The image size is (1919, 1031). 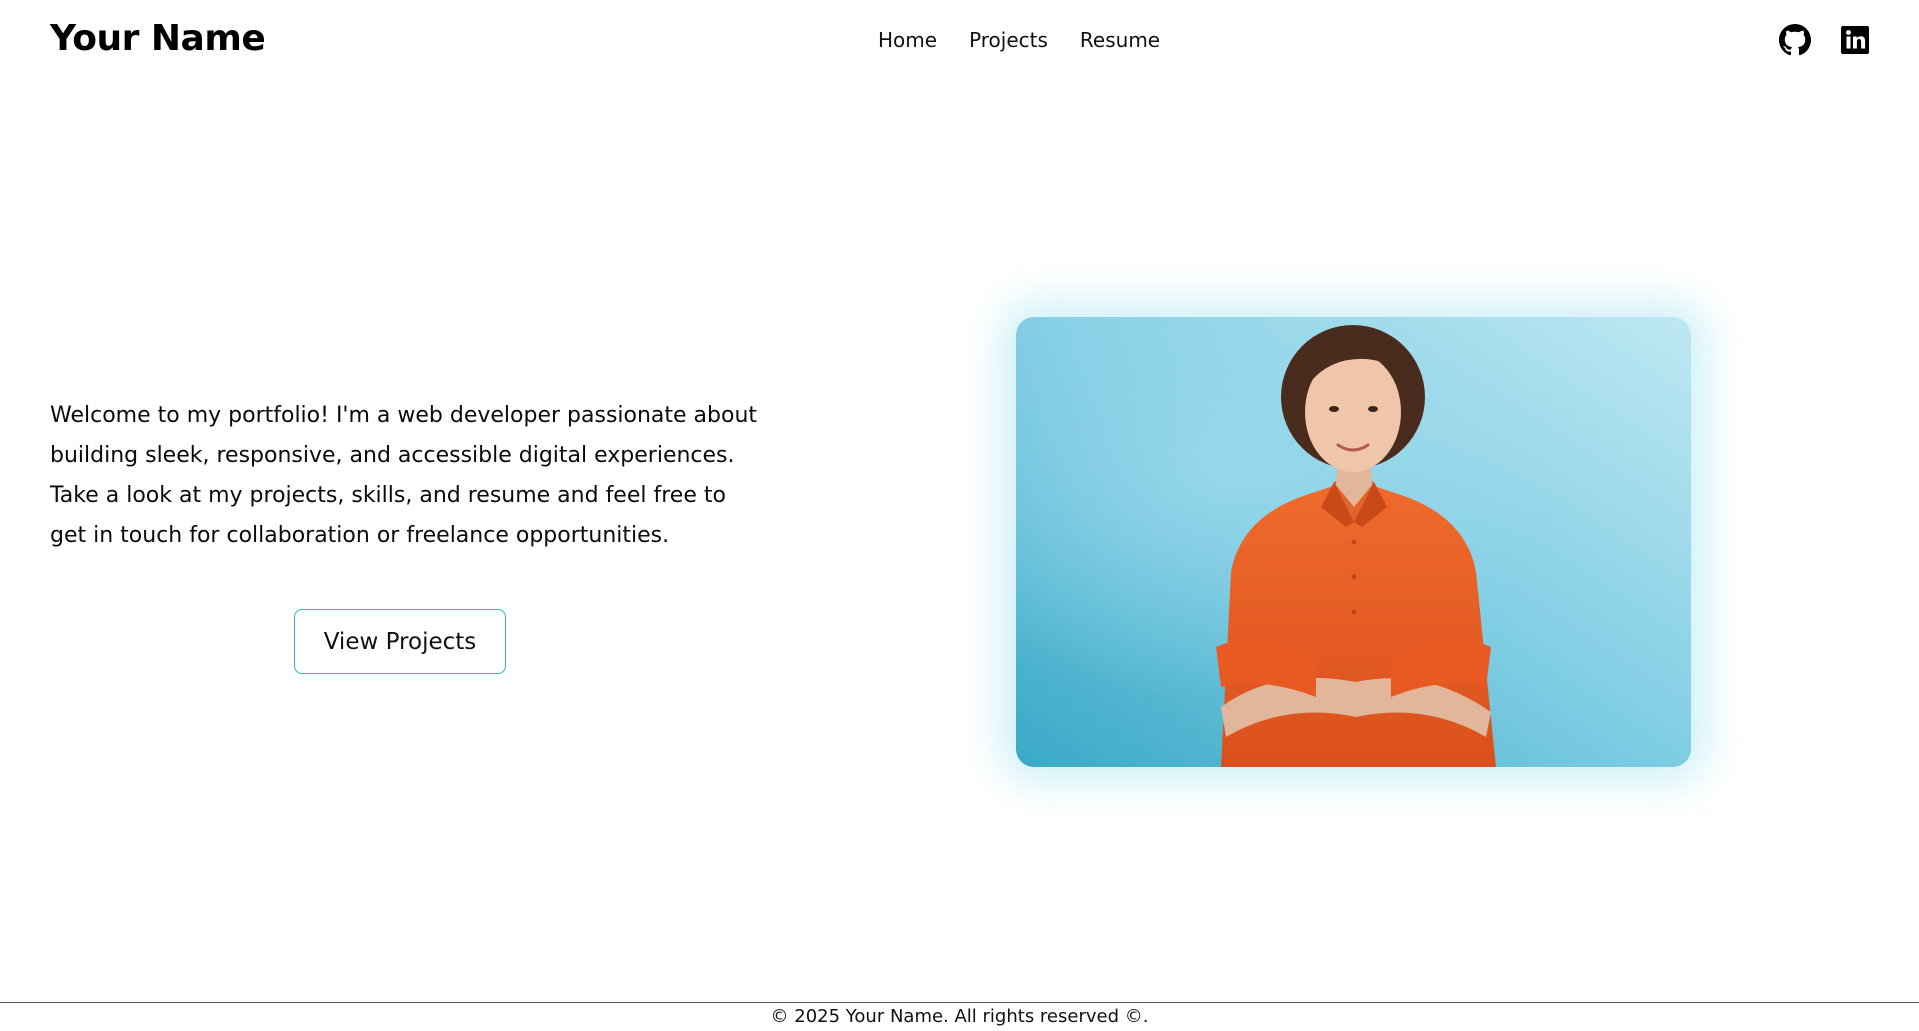 What do you see at coordinates (400, 641) in the screenshot?
I see `view-projects-button: View Projects` at bounding box center [400, 641].